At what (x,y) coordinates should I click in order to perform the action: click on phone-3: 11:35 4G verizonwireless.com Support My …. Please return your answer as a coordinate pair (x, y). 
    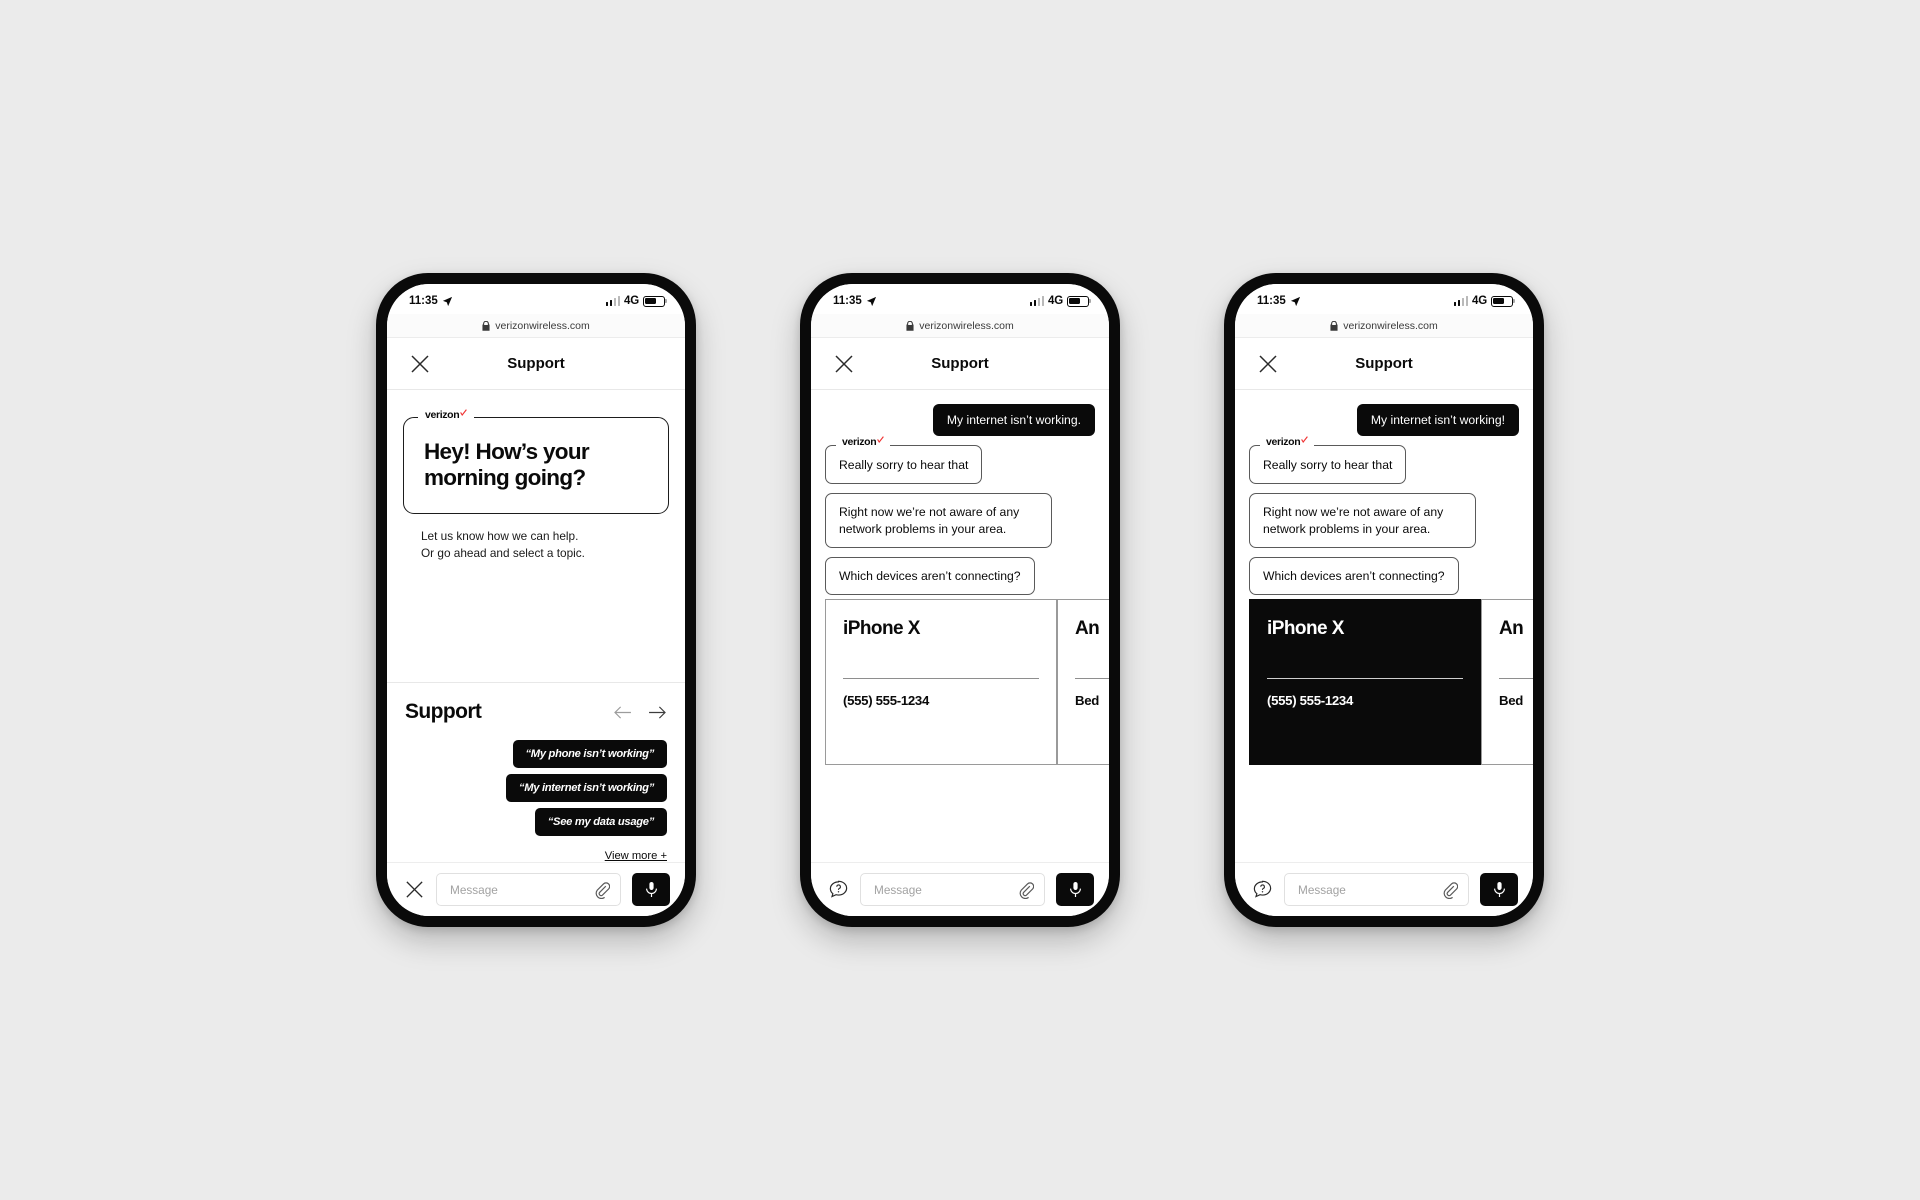
    Looking at the image, I should click on (1384, 600).